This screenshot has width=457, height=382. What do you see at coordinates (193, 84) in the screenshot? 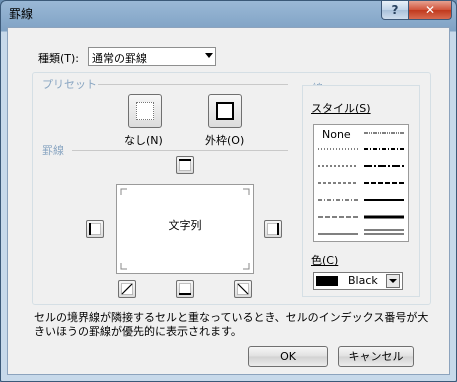
I see `preset-divider` at bounding box center [193, 84].